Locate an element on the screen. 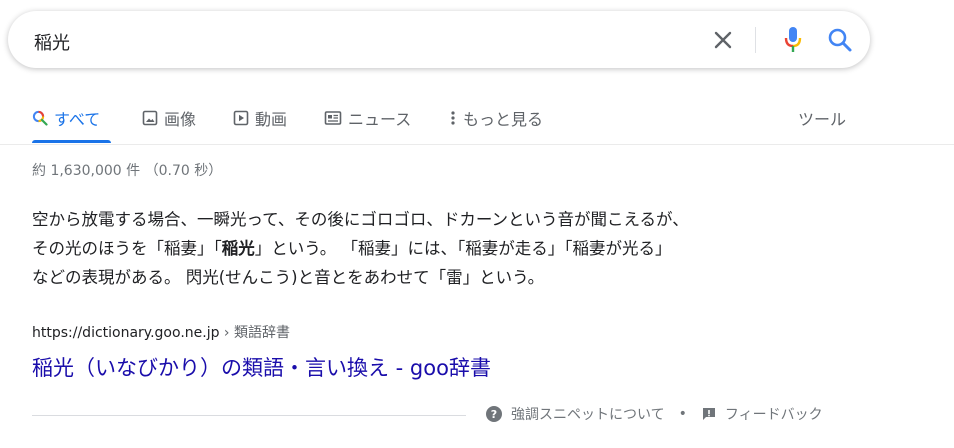 The height and width of the screenshot is (448, 954). search-bar-divider is located at coordinates (755, 40).